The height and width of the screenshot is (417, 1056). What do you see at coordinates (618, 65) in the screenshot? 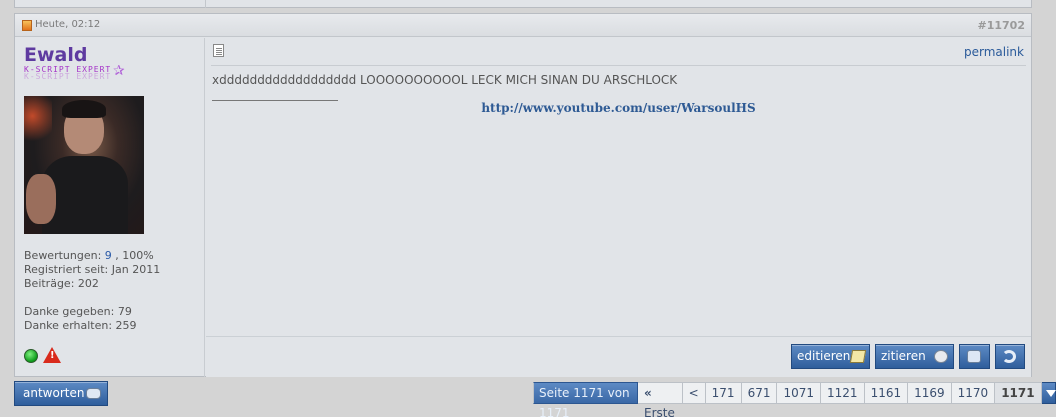
I see `content-divider` at bounding box center [618, 65].